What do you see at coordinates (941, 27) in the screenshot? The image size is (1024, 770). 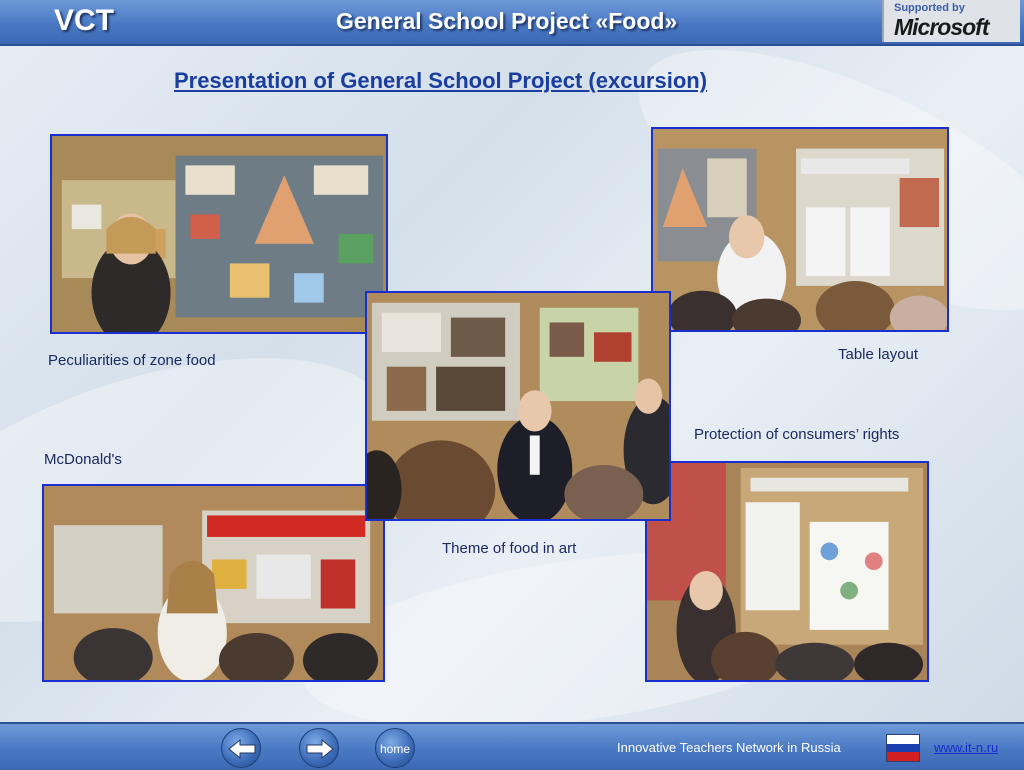 I see `microsoft-wordmark: Microsoft` at bounding box center [941, 27].